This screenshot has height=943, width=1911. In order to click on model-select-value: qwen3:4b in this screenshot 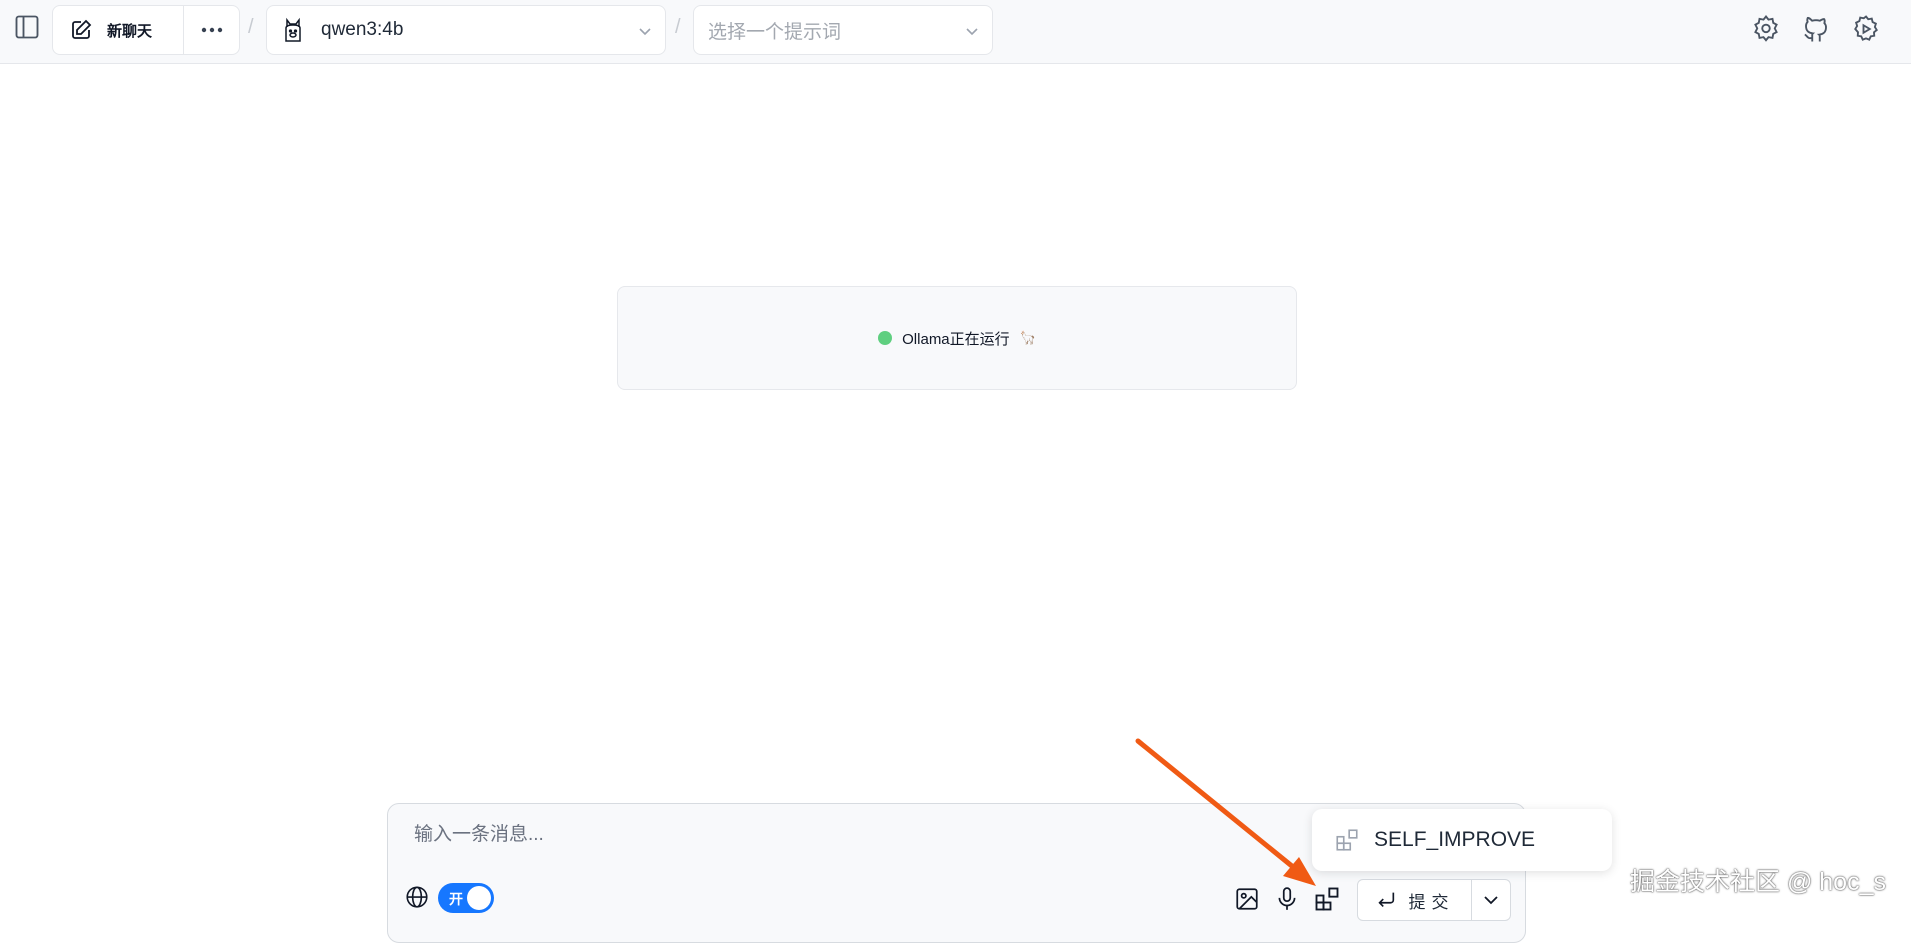, I will do `click(362, 29)`.